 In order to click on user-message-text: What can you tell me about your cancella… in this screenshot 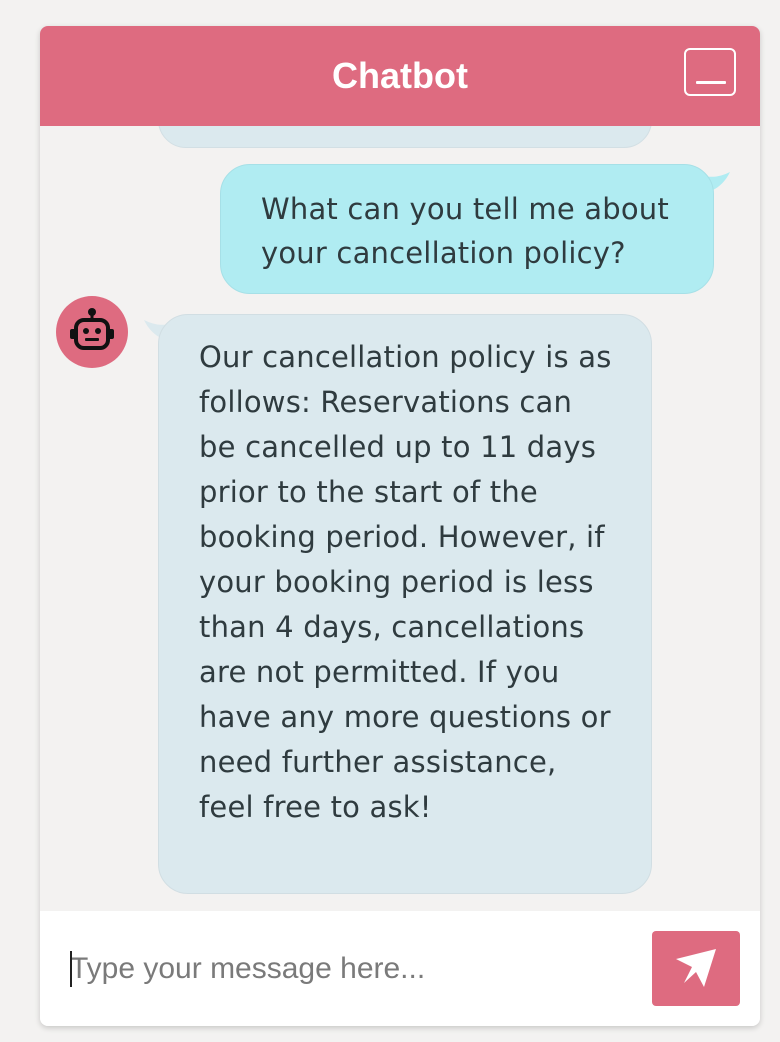, I will do `click(465, 231)`.